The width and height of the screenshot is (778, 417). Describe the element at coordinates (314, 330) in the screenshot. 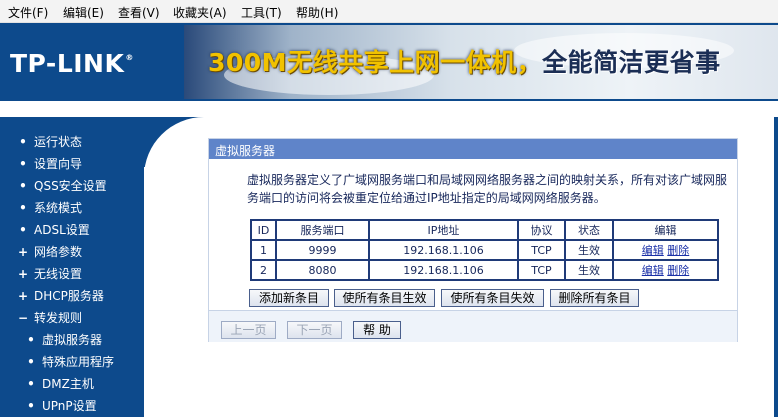

I see `next-page-button: 下一页` at that location.